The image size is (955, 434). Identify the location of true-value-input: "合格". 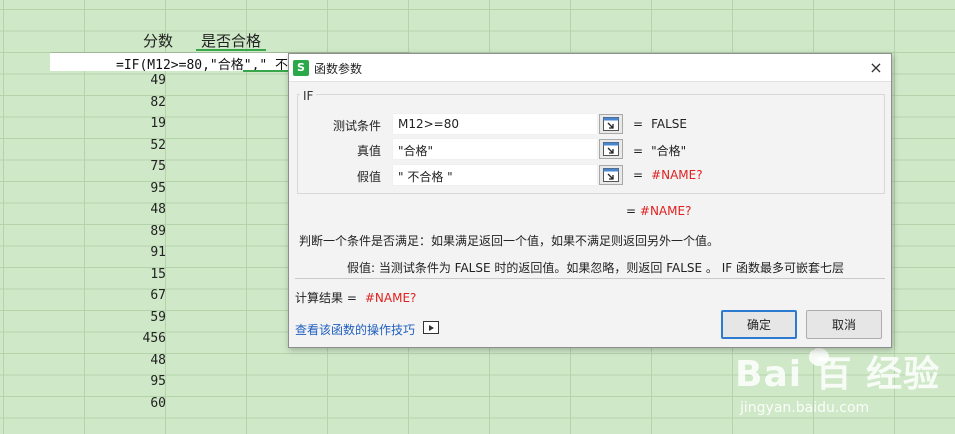
(495, 149).